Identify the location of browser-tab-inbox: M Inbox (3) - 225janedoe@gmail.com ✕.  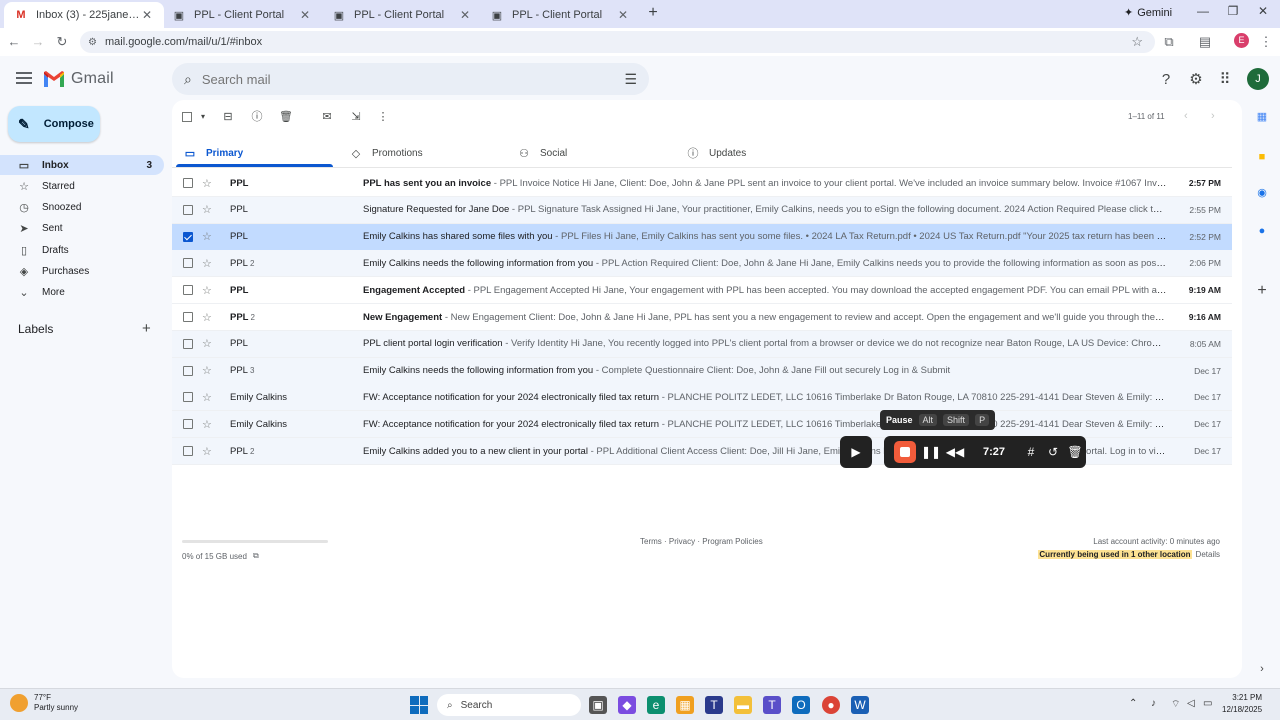
(84, 15).